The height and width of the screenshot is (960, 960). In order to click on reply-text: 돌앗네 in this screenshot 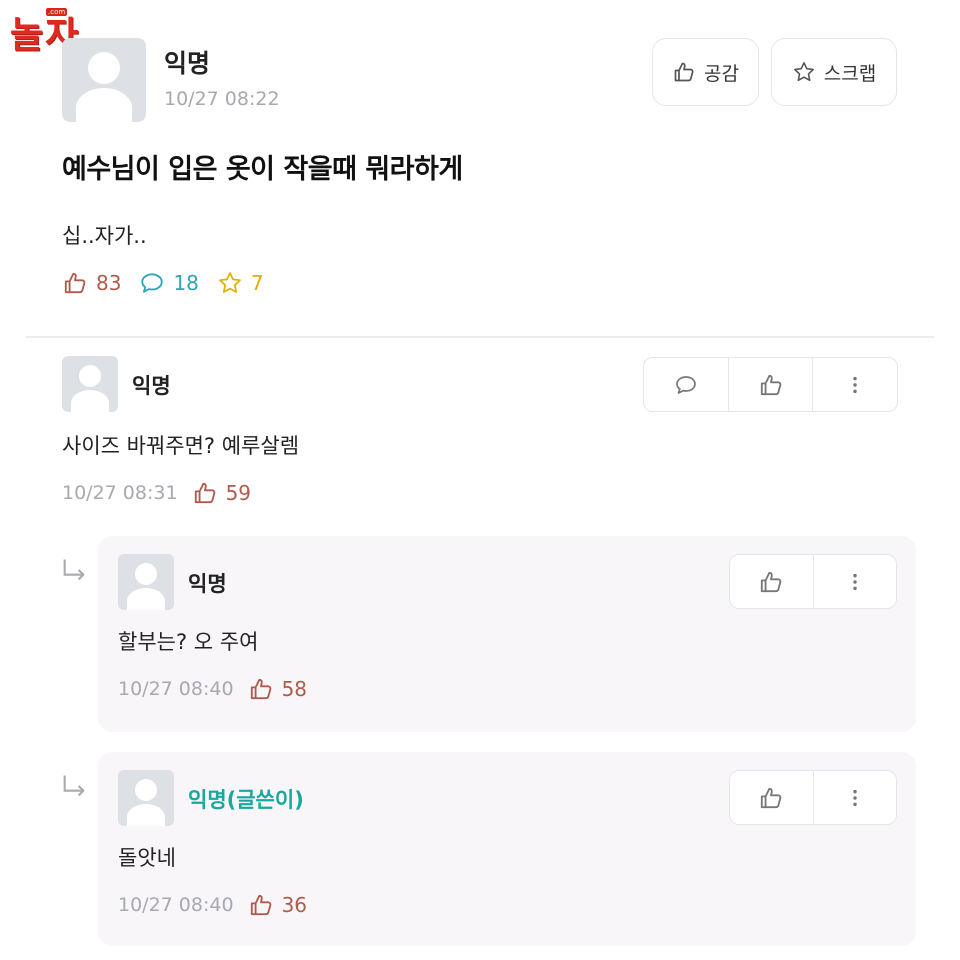, I will do `click(147, 858)`.